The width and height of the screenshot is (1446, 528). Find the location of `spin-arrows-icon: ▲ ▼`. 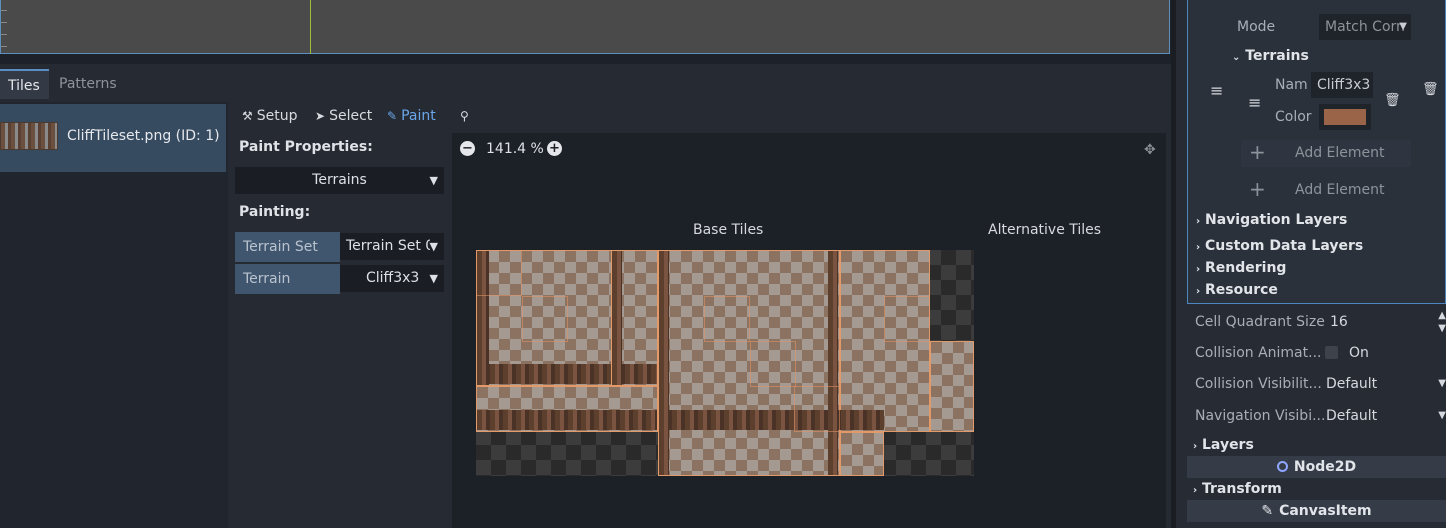

spin-arrows-icon: ▲ ▼ is located at coordinates (1442, 322).